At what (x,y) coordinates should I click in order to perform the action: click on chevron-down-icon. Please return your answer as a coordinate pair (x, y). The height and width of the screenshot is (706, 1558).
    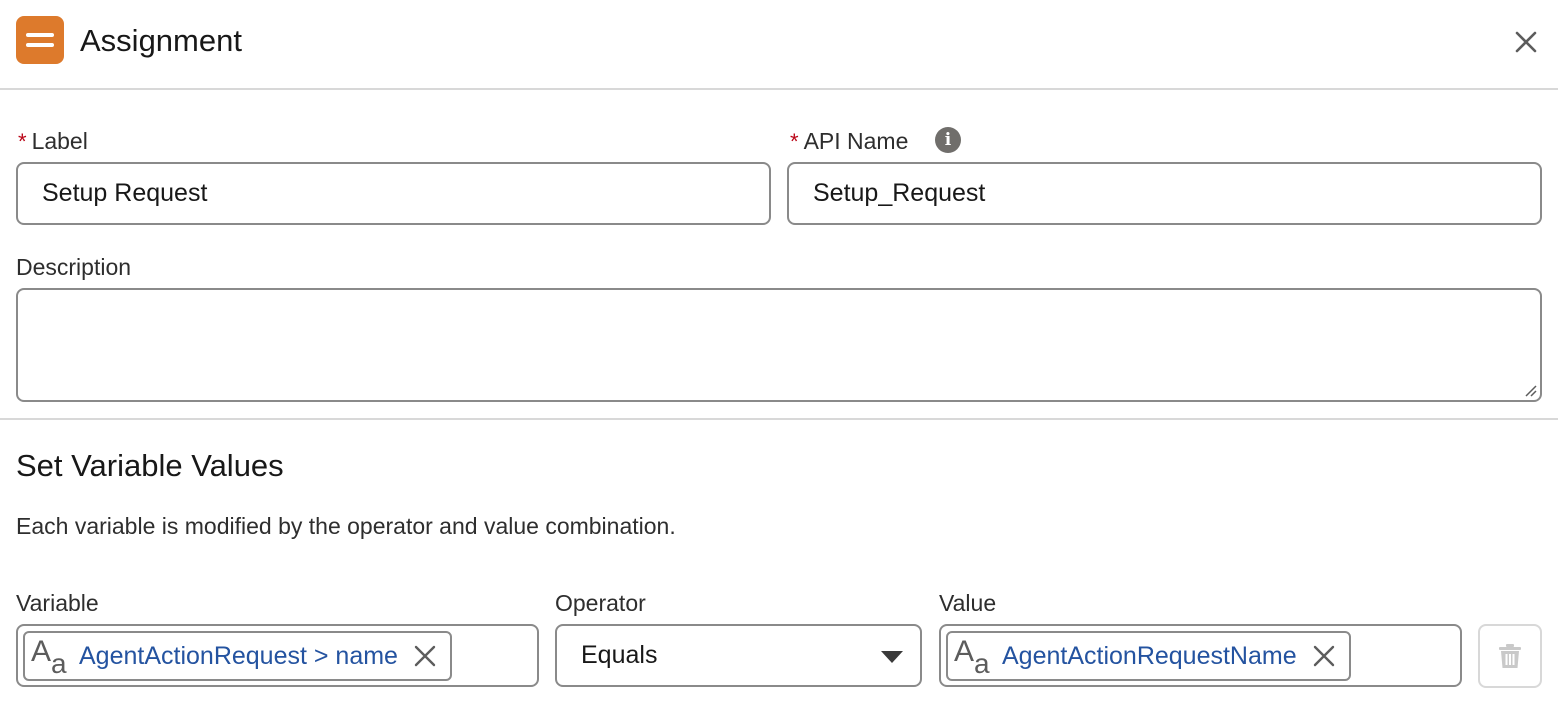
    Looking at the image, I should click on (892, 657).